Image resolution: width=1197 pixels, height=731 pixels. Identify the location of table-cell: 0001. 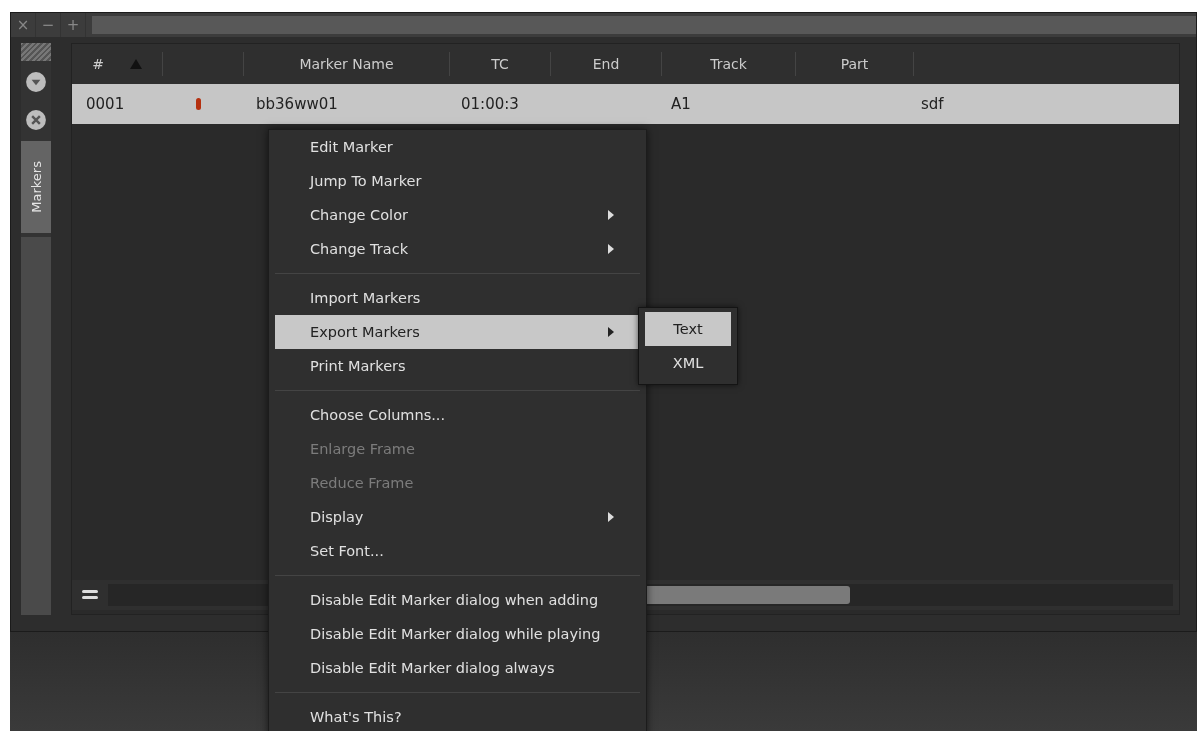
(105, 104).